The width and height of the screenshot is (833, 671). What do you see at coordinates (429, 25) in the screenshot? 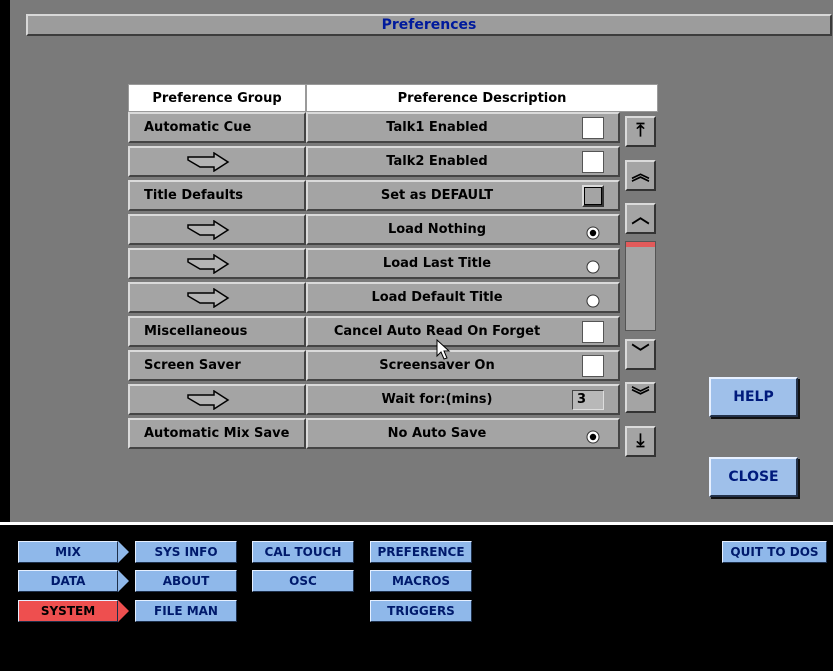
I see `window-title: Preferences` at bounding box center [429, 25].